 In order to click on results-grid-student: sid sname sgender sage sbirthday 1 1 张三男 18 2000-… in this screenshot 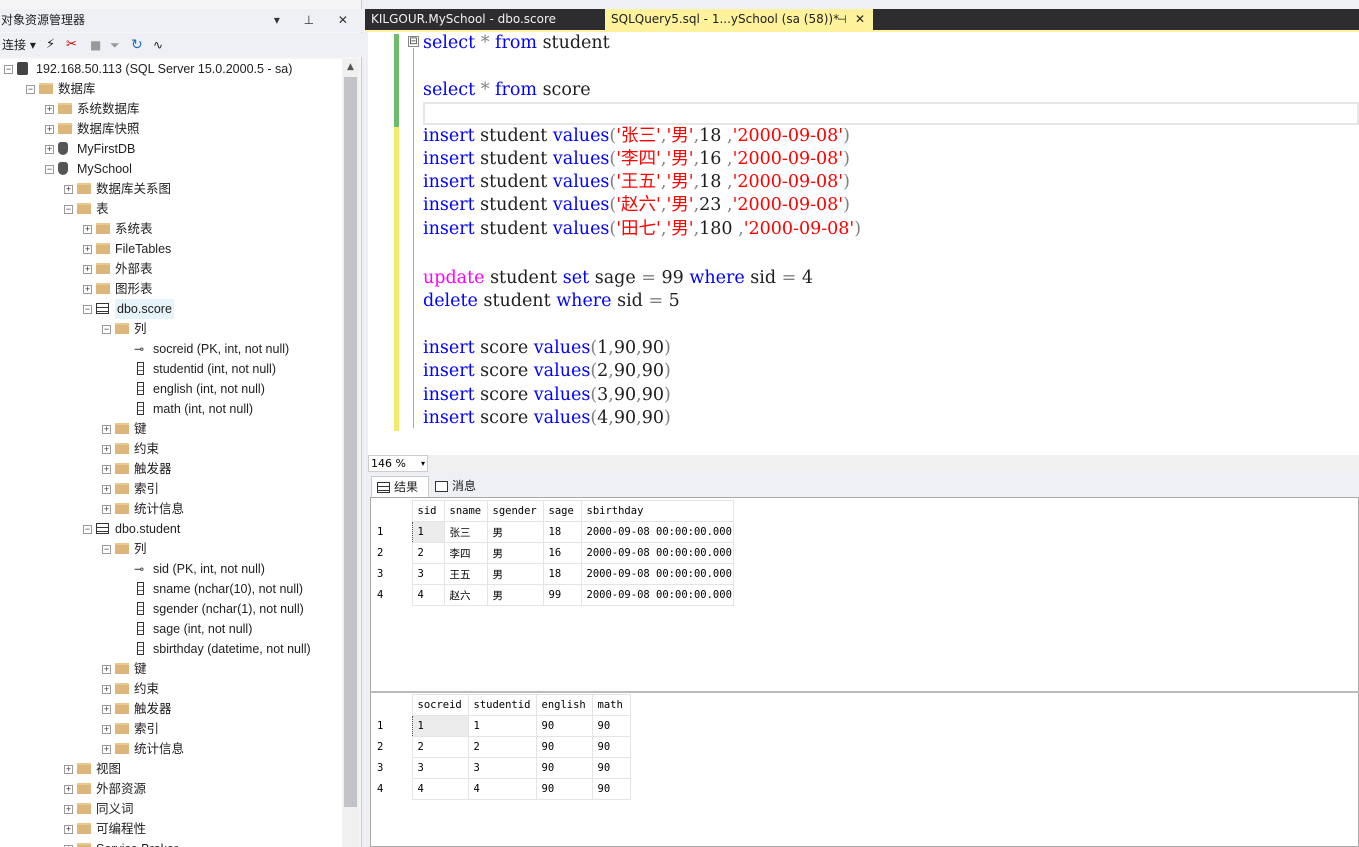, I will do `click(552, 553)`.